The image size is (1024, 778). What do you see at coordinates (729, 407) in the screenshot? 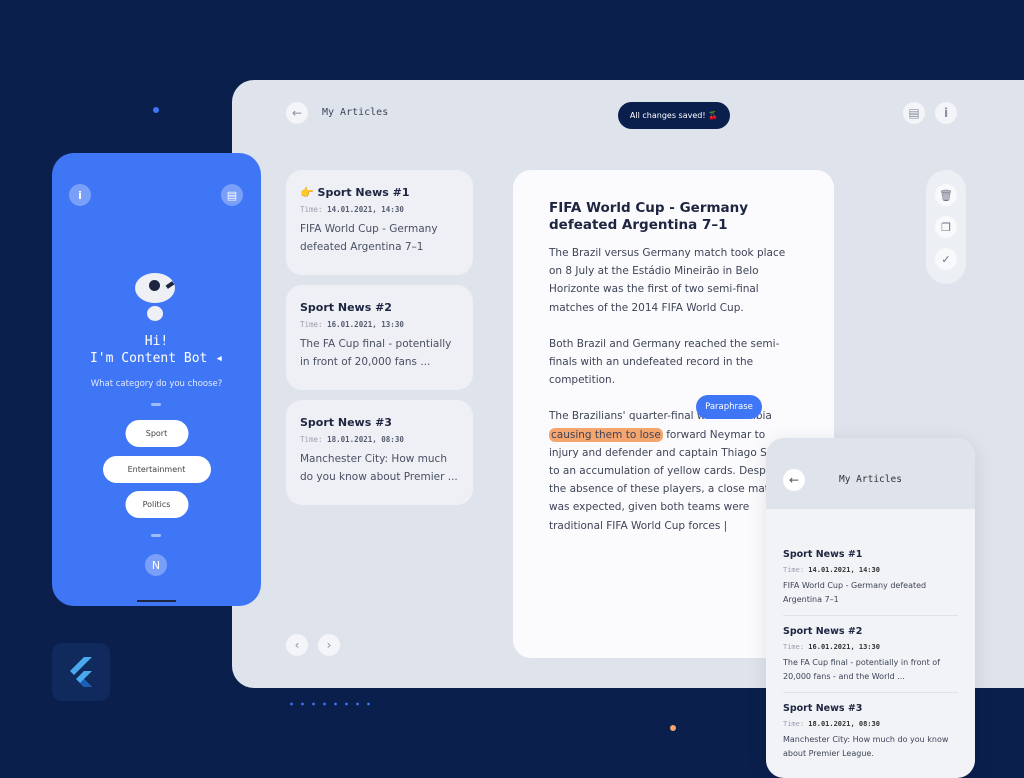
I see `paraphrase-tooltip-button: Paraphrase` at bounding box center [729, 407].